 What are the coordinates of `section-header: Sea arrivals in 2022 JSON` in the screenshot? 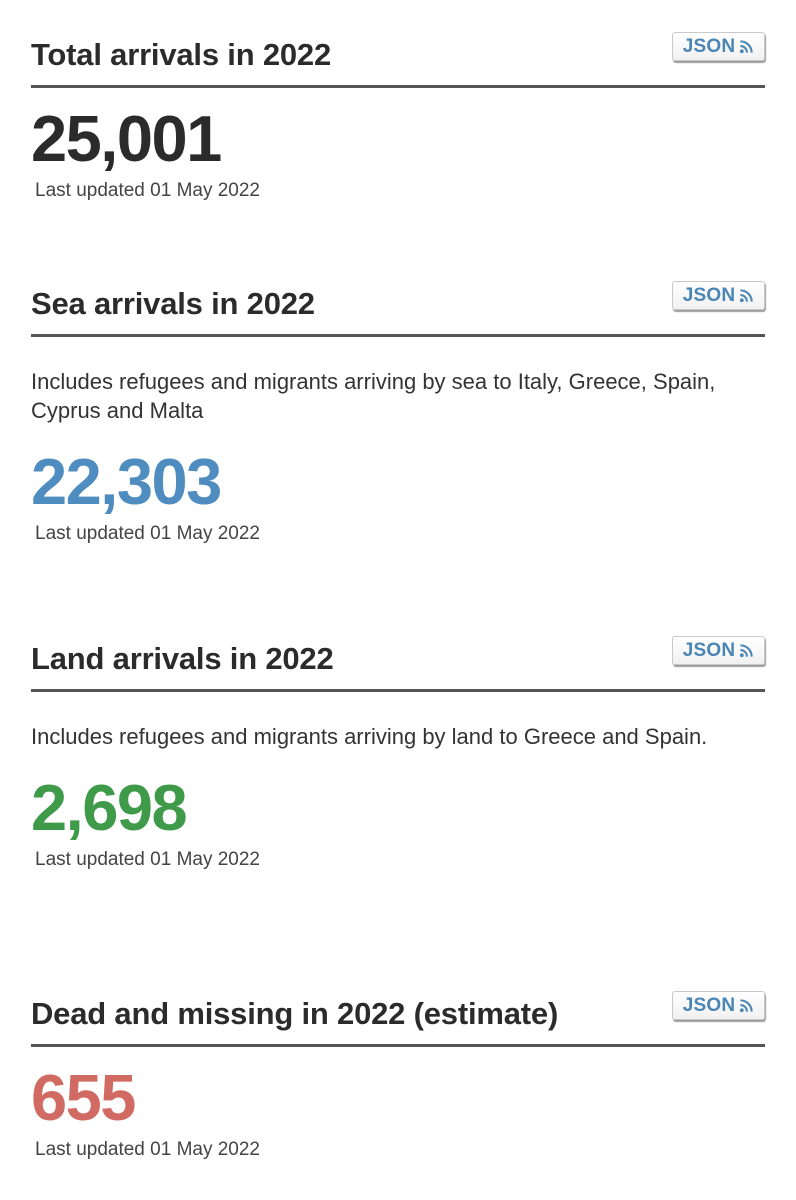 It's located at (398, 308).